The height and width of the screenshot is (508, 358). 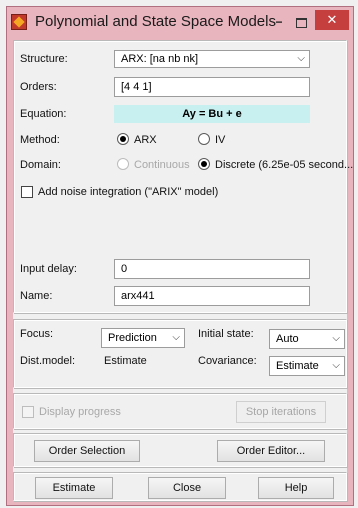 What do you see at coordinates (332, 20) in the screenshot?
I see `close-window-button: ✕` at bounding box center [332, 20].